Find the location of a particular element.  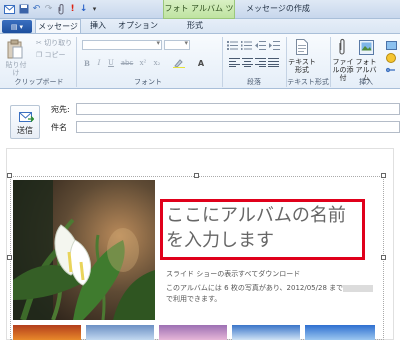

emoticon-icon is located at coordinates (391, 58).